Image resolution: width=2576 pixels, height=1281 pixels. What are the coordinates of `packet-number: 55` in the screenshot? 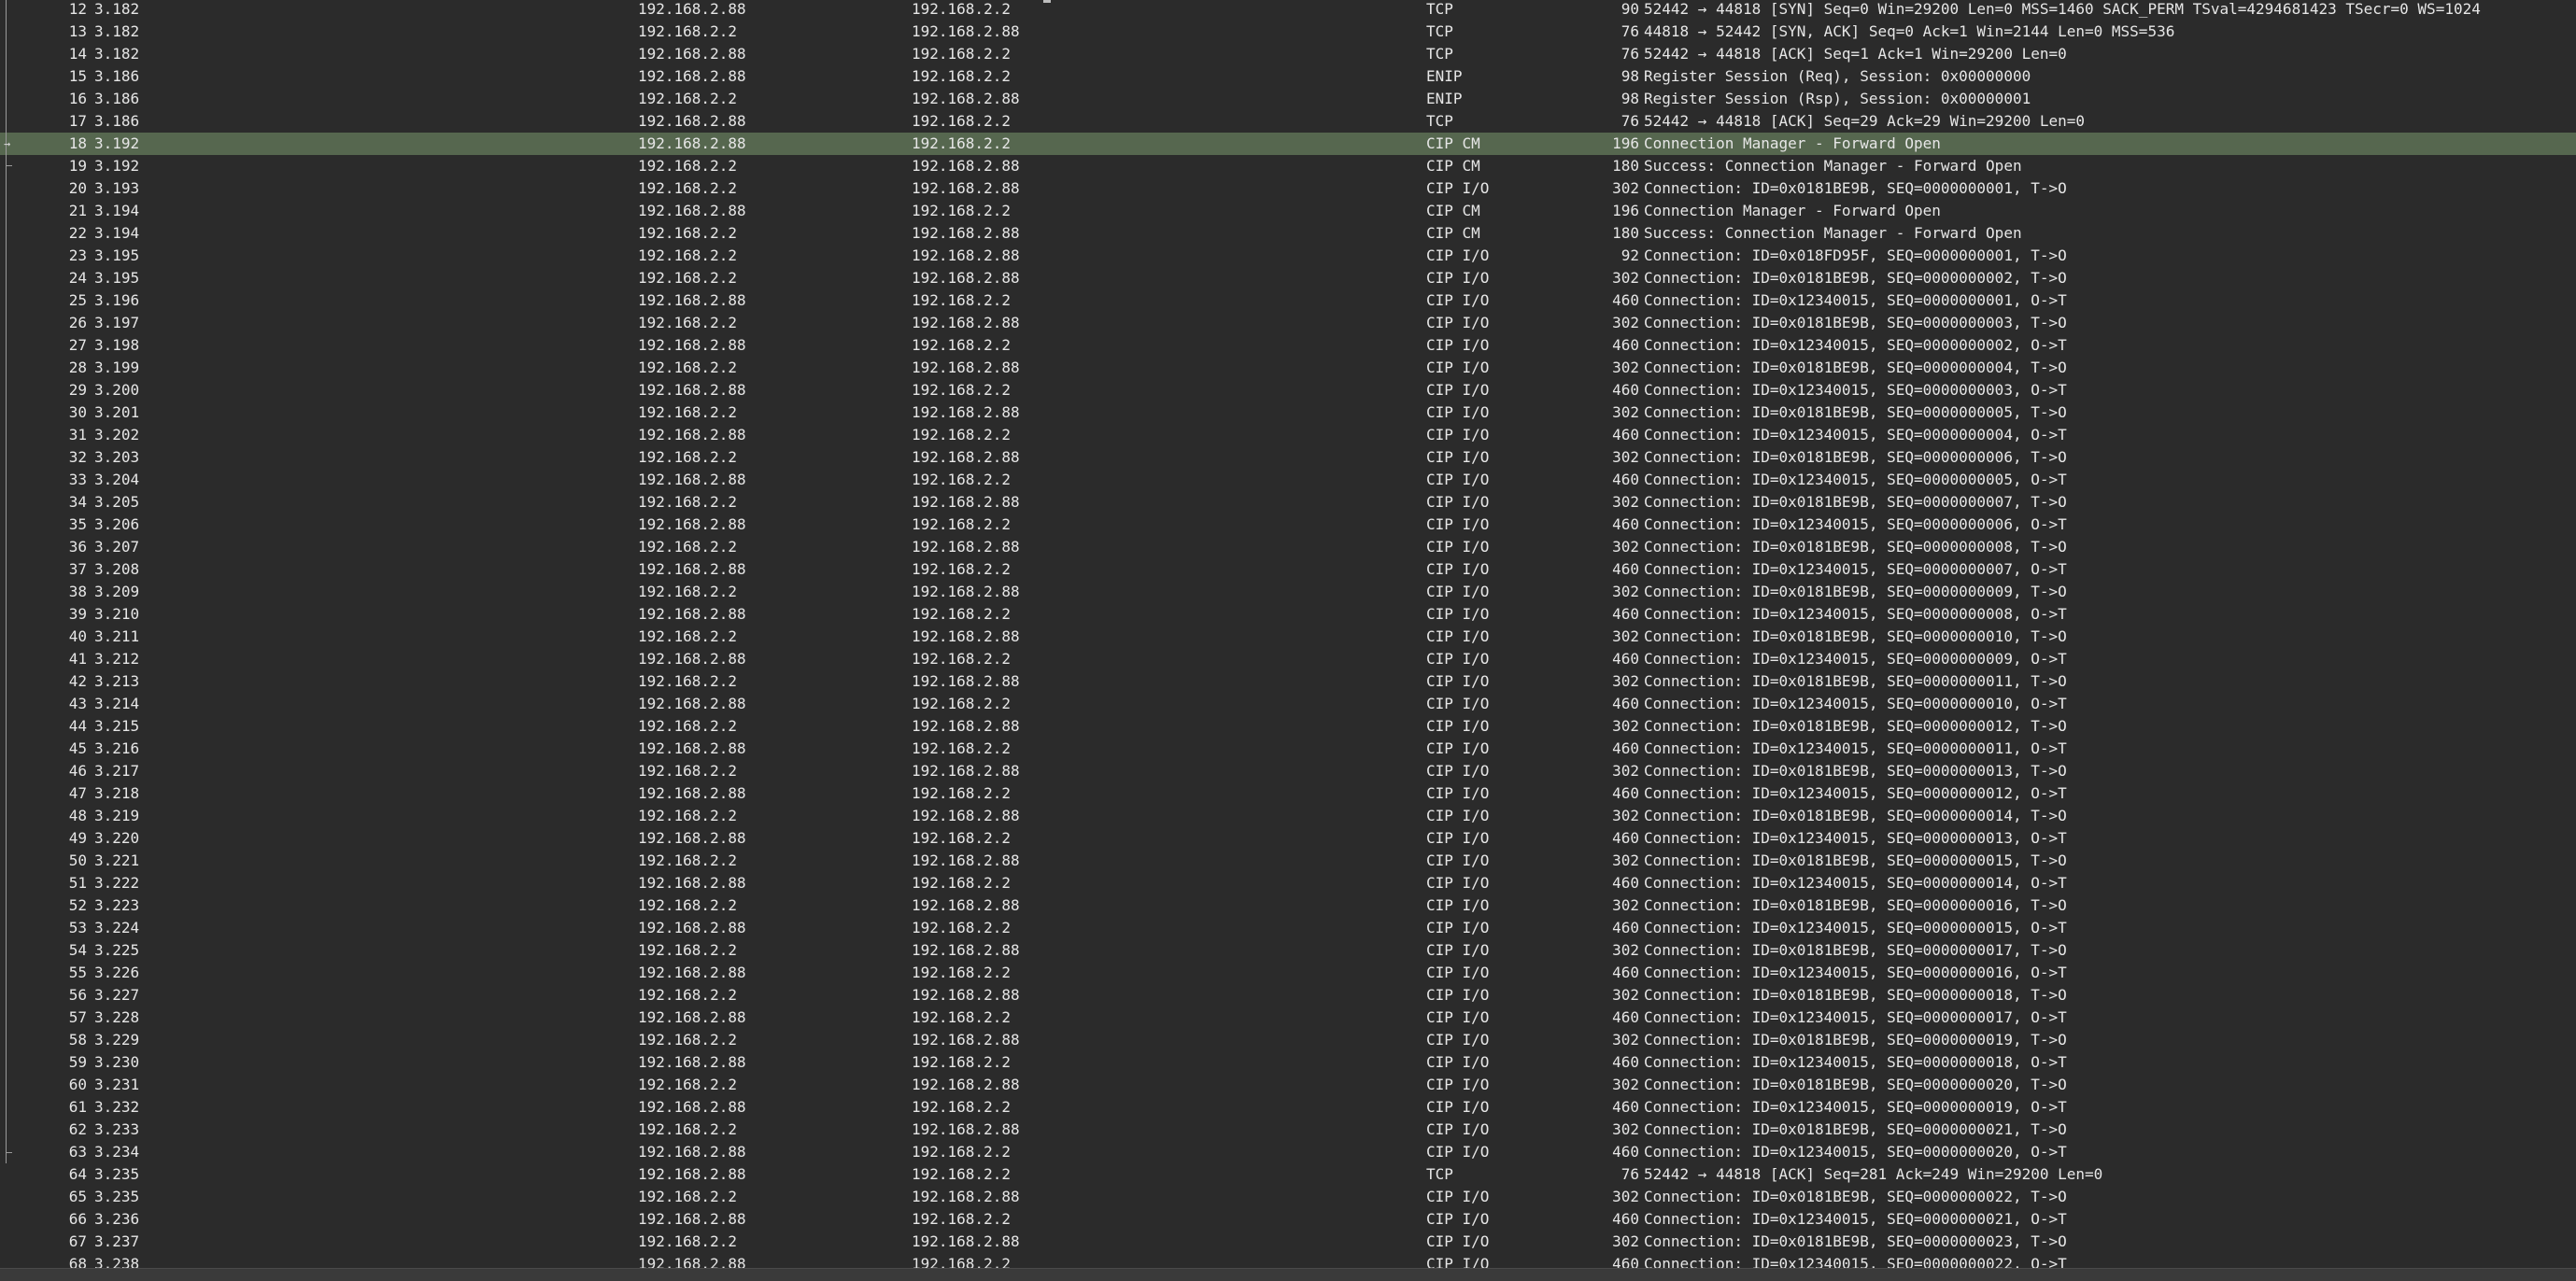 It's located at (77, 973).